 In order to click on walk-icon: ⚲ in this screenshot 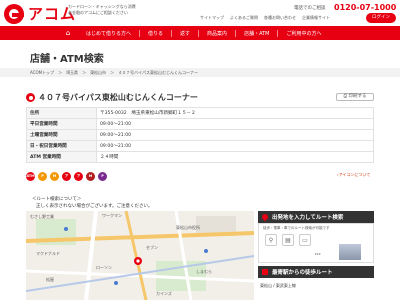, I will do `click(271, 240)`.